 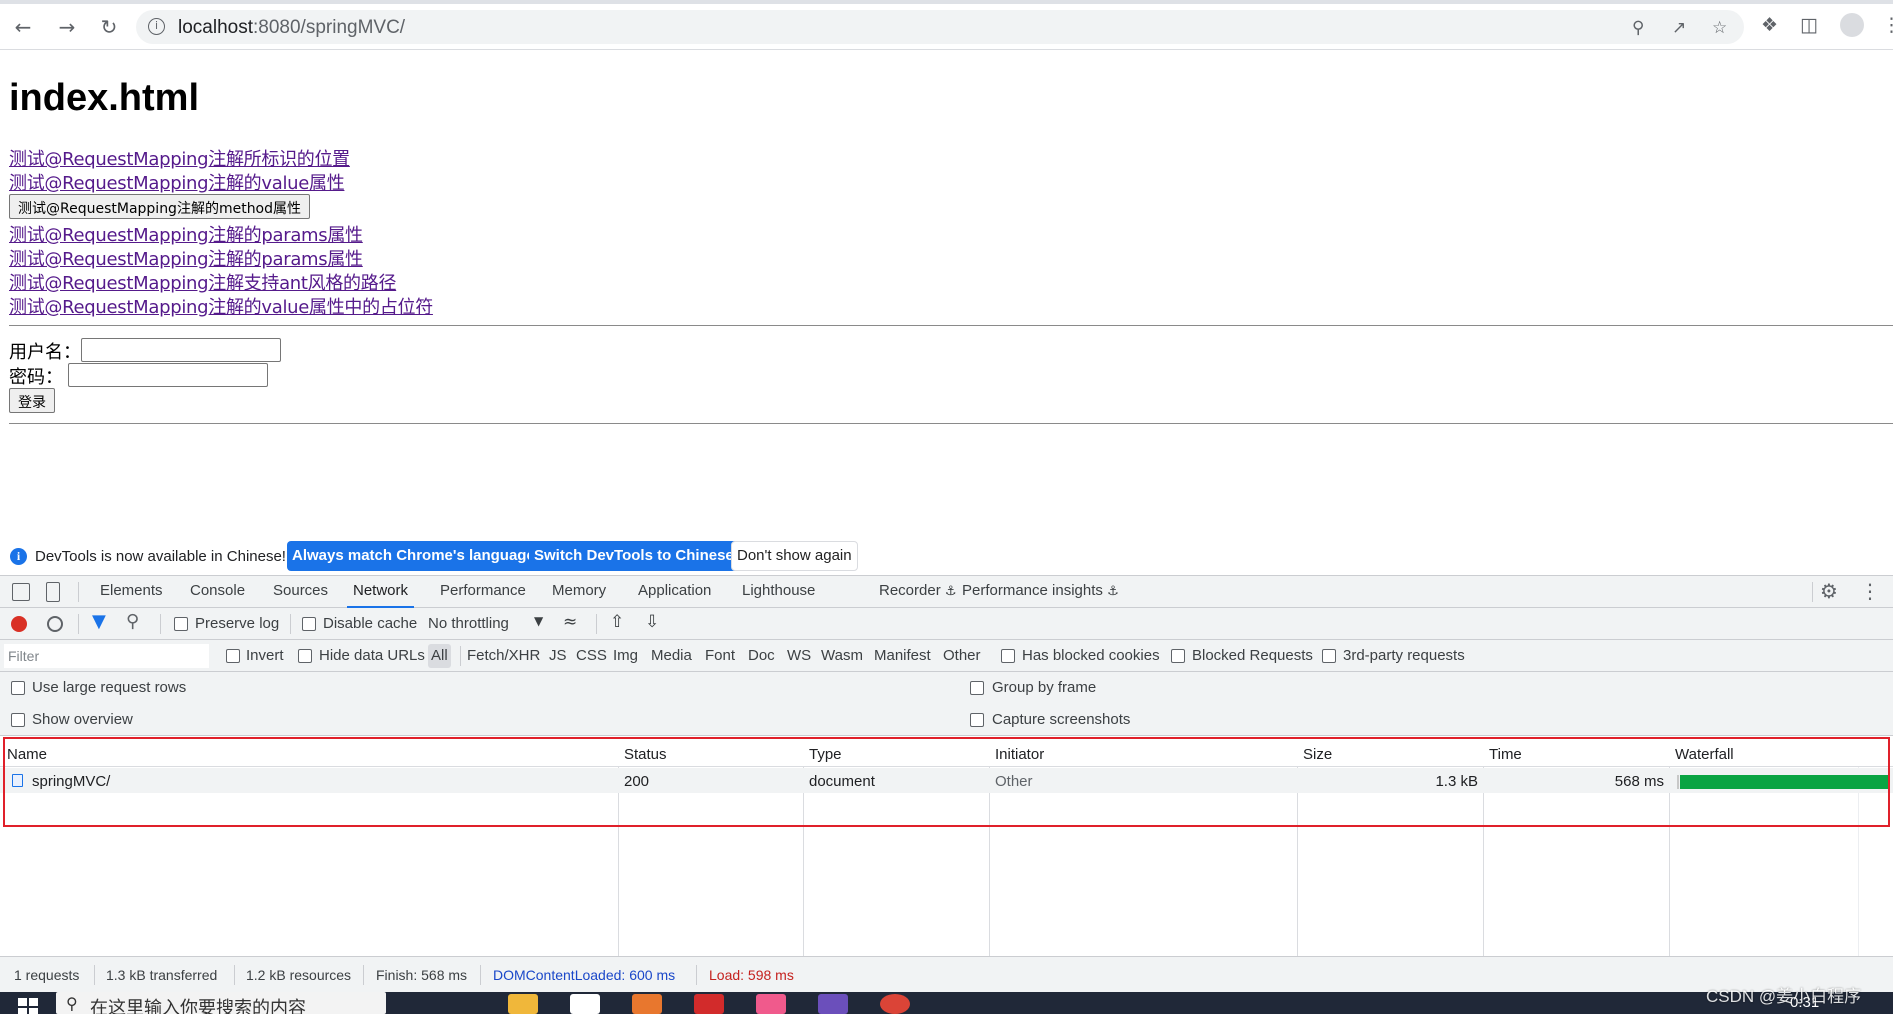 I want to click on tab-performance-insights: Performance insights ⚓, so click(x=1040, y=592).